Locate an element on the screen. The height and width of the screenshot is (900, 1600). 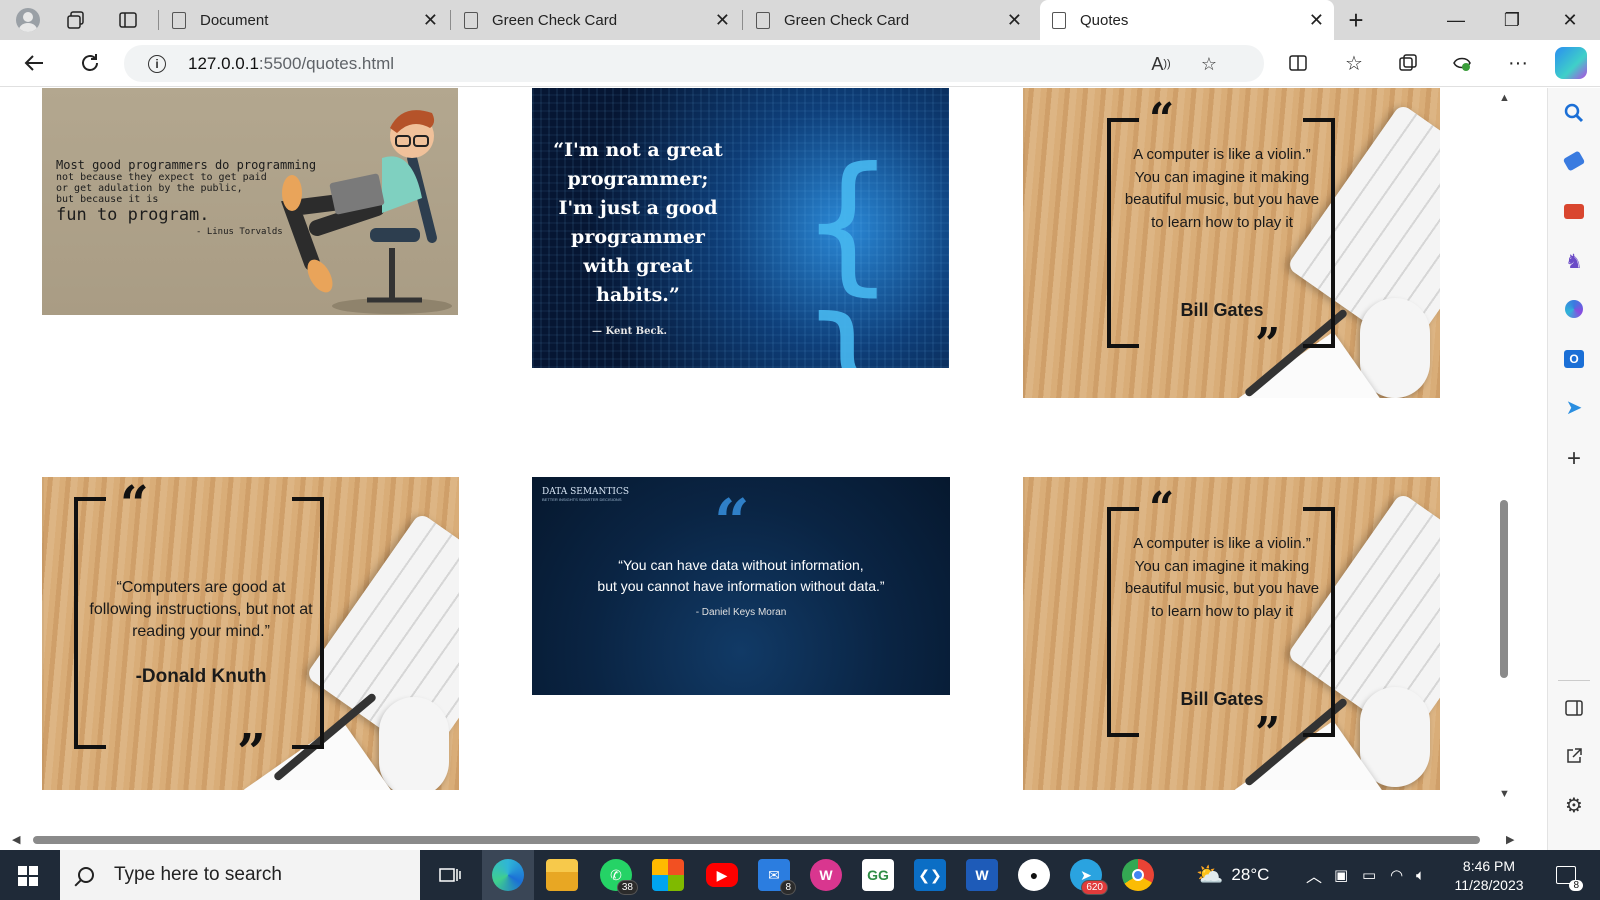
tab-quotes: Quotes ✕ is located at coordinates (1187, 20).